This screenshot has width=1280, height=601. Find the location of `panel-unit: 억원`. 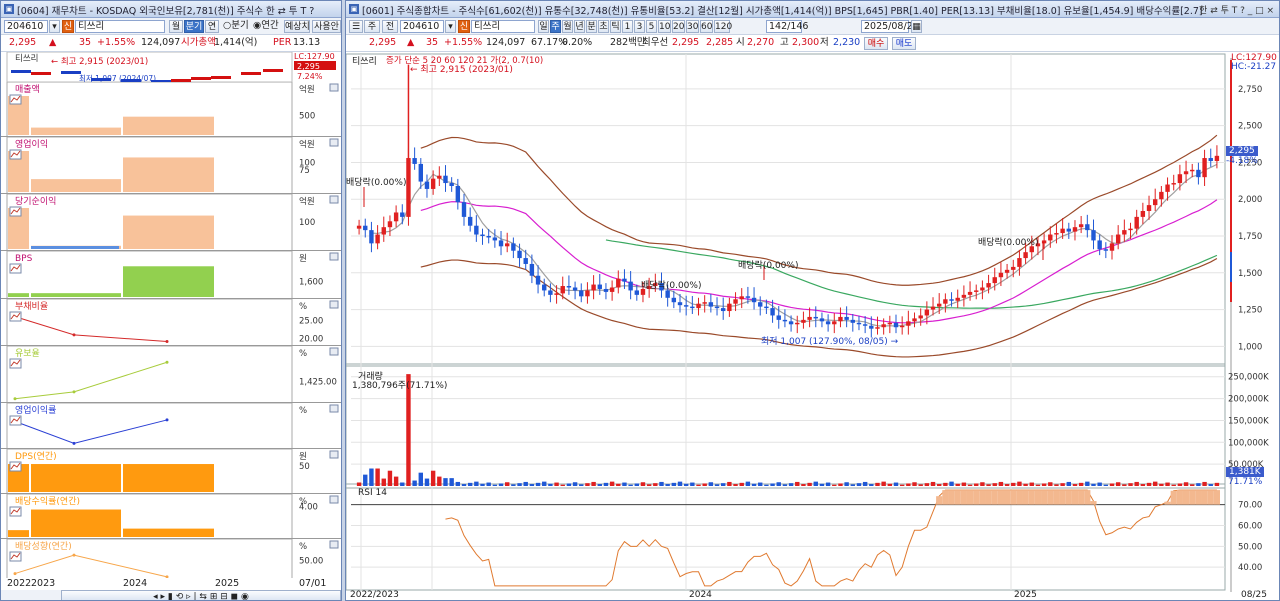

panel-unit: 억원 is located at coordinates (307, 201).